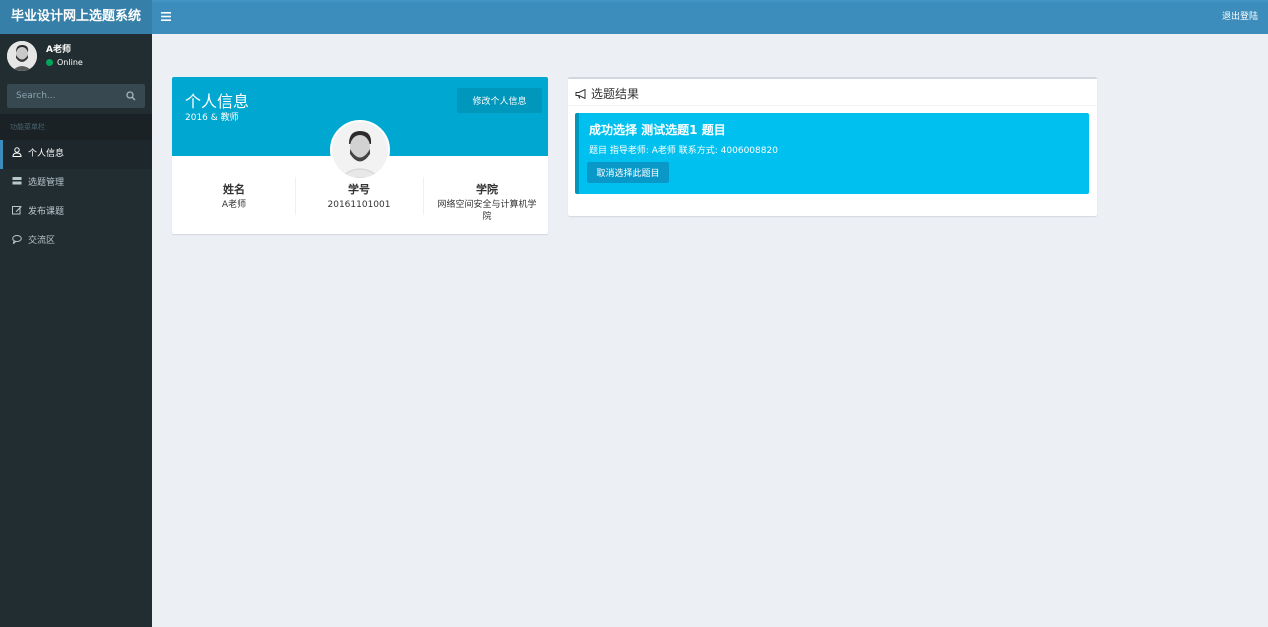 This screenshot has width=1268, height=627. I want to click on avatar, so click(22, 56).